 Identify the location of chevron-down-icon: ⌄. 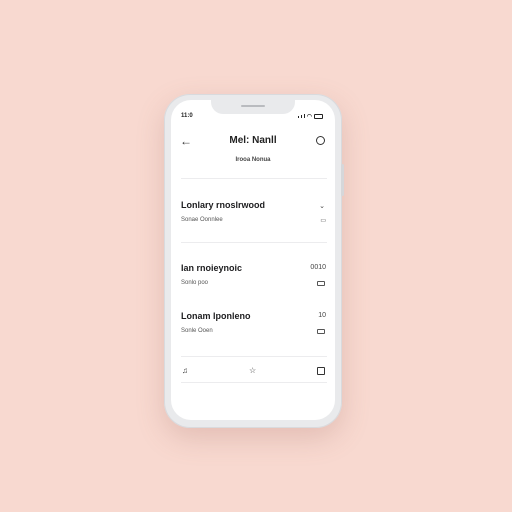
(322, 206).